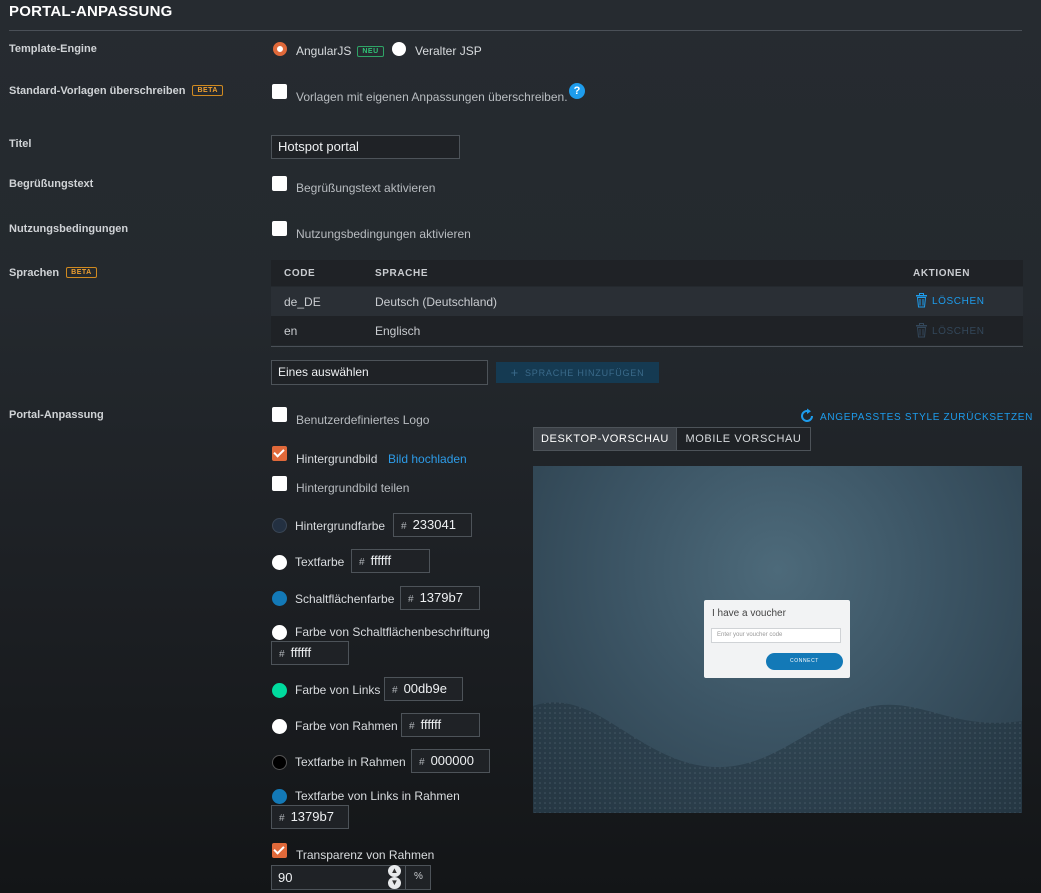 The width and height of the screenshot is (1041, 893). I want to click on decrement-icon: ▼, so click(394, 883).